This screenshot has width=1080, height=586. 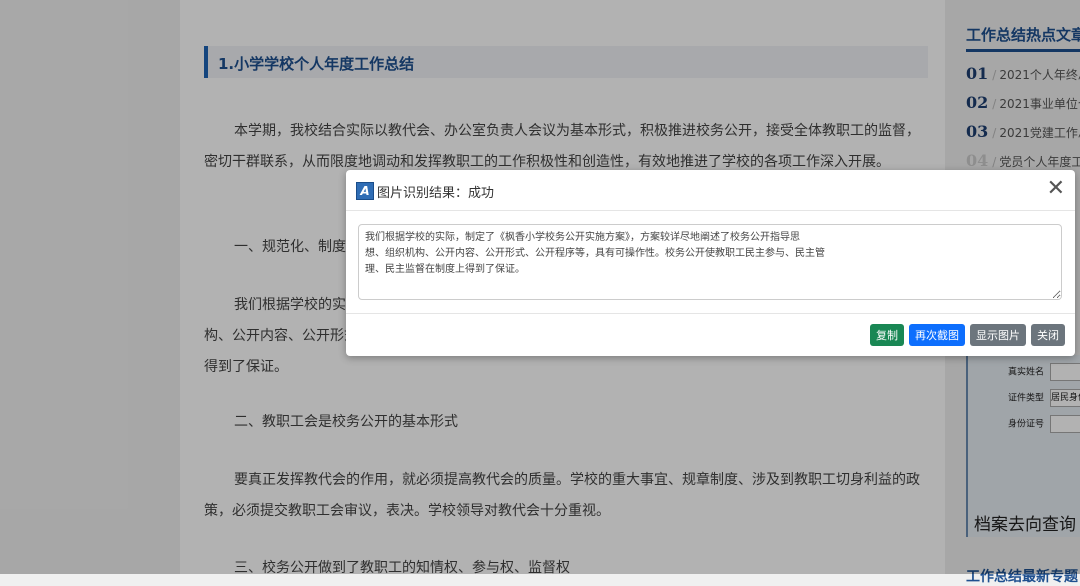 What do you see at coordinates (998, 335) in the screenshot?
I see `show-image-button: 显示图片` at bounding box center [998, 335].